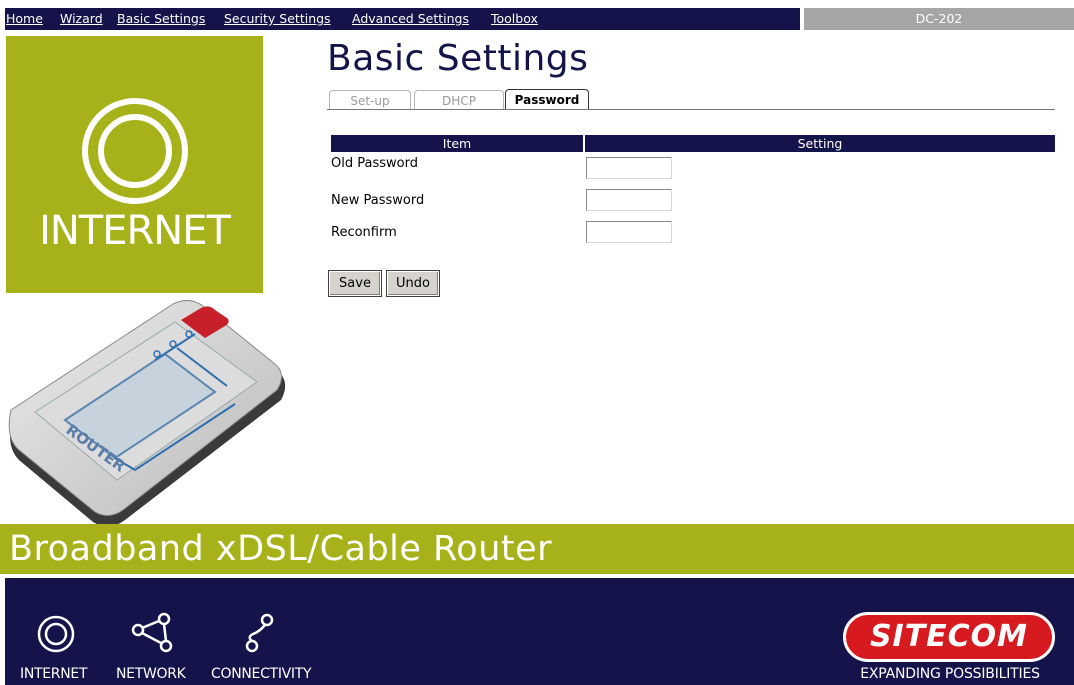 The image size is (1074, 685). Describe the element at coordinates (152, 632) in the screenshot. I see `network-icon` at that location.